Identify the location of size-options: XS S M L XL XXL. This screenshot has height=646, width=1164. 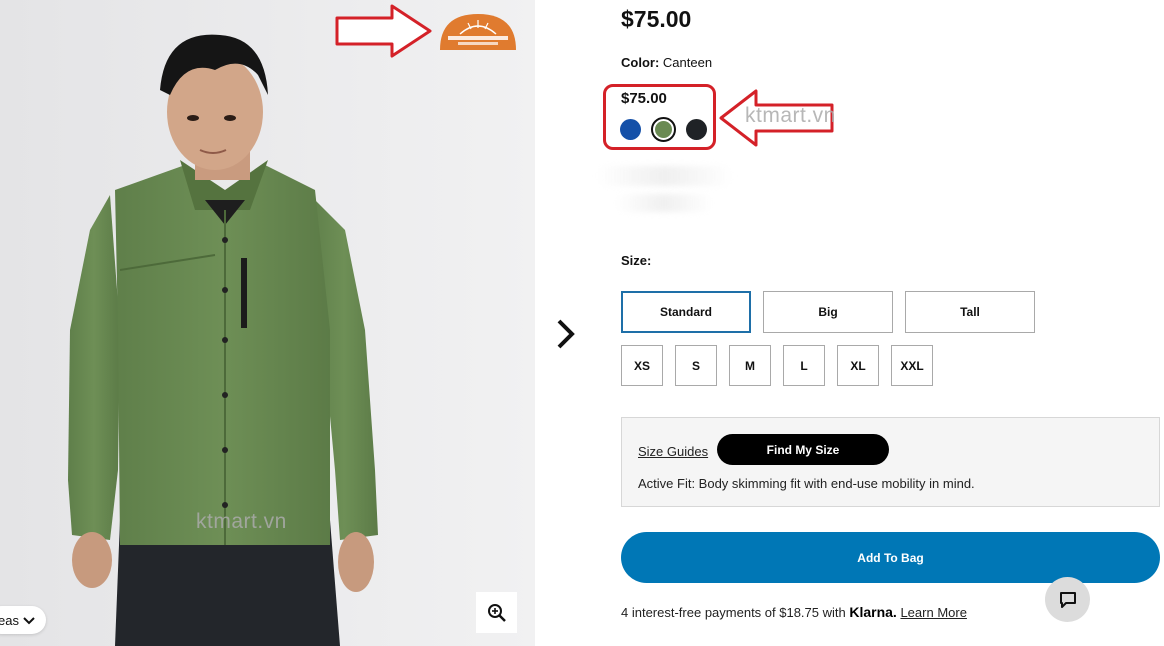
(777, 365).